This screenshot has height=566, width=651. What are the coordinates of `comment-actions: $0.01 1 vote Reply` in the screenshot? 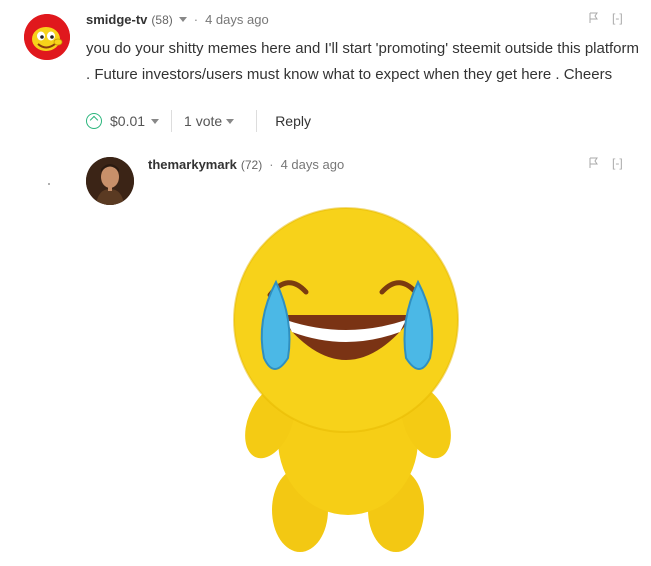 It's located at (198, 121).